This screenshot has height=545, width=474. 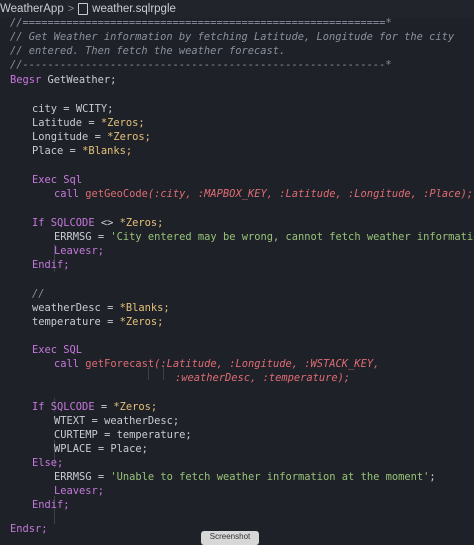 I want to click on file-icon, so click(x=83, y=9).